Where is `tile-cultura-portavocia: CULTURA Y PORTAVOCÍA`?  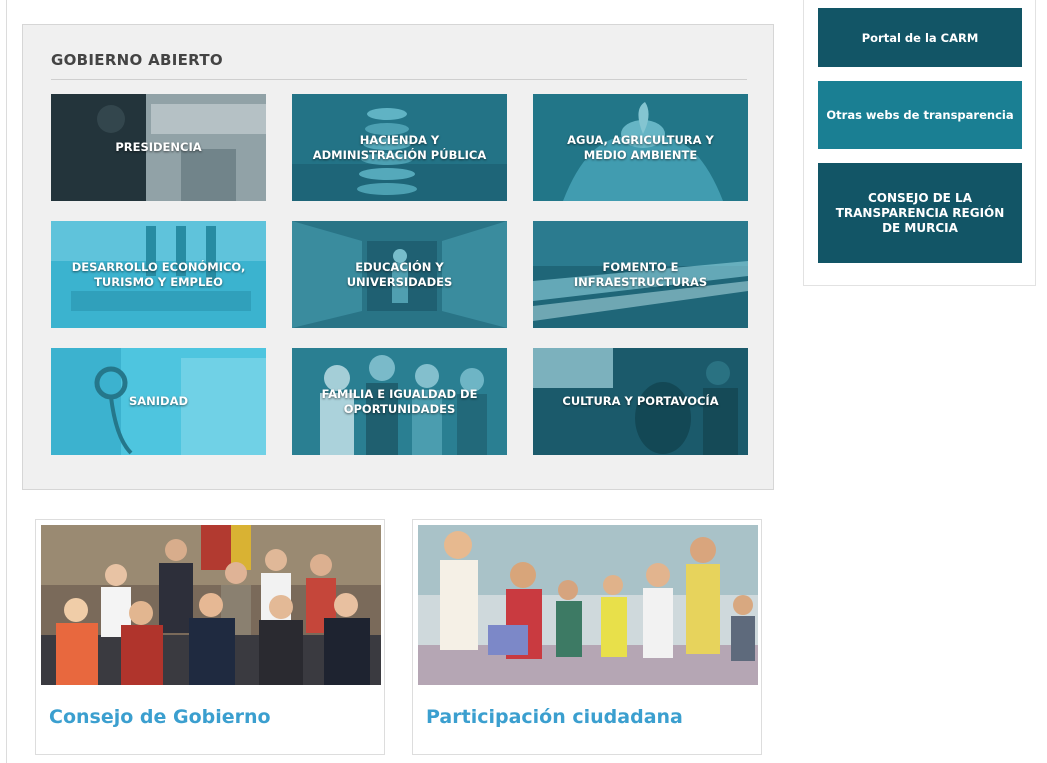 tile-cultura-portavocia: CULTURA Y PORTAVOCÍA is located at coordinates (640, 401).